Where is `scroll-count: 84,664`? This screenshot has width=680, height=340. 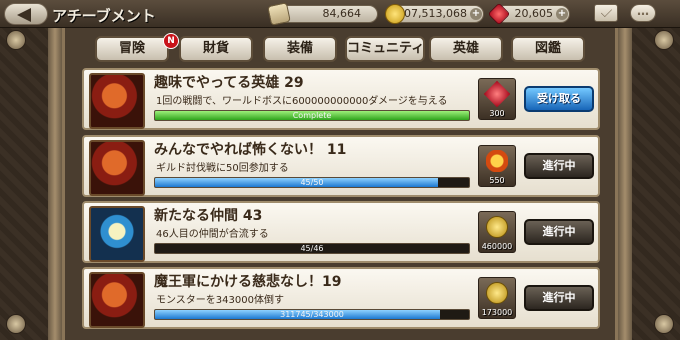 scroll-count: 84,664 is located at coordinates (342, 13).